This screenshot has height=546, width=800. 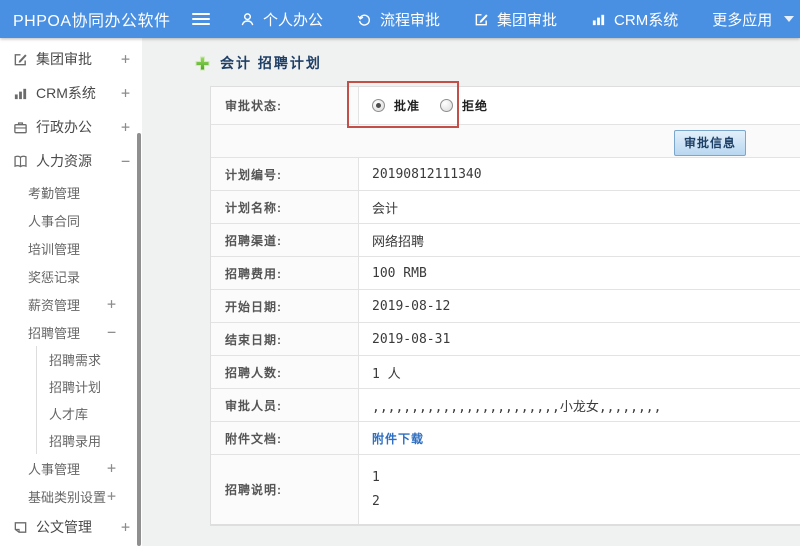 What do you see at coordinates (64, 527) in the screenshot?
I see `sidebar-item-label: 公文管理` at bounding box center [64, 527].